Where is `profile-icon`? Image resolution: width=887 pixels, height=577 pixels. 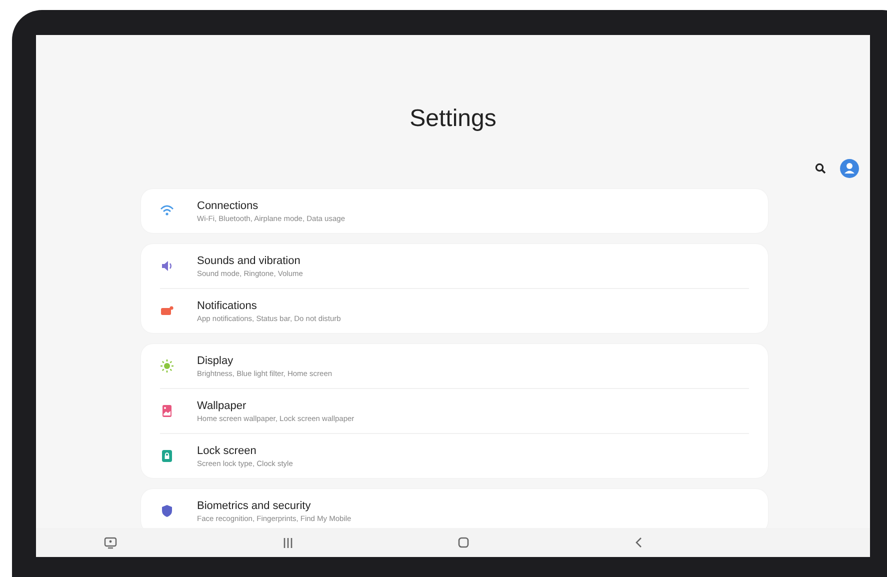 profile-icon is located at coordinates (849, 168).